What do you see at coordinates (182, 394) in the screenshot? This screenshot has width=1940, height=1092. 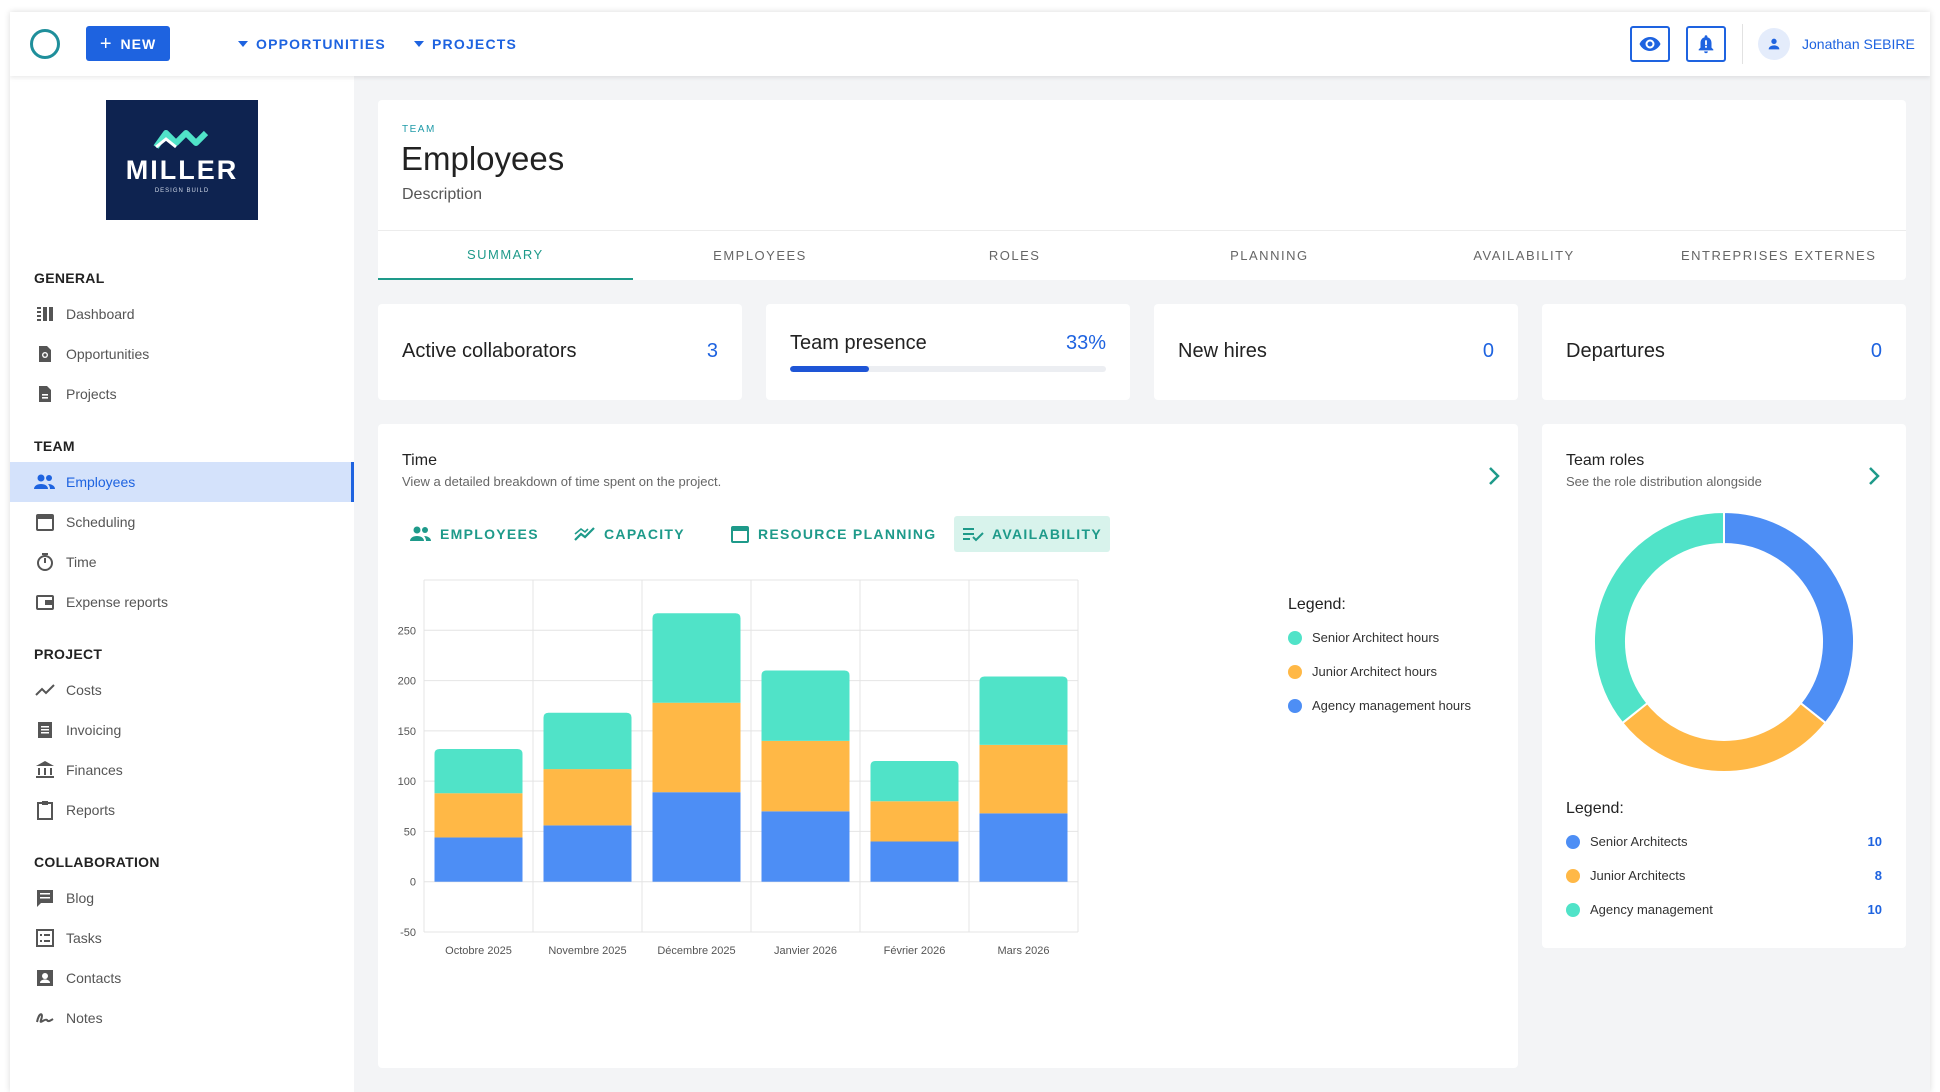 I see `sidebar-item-projects: Projects` at bounding box center [182, 394].